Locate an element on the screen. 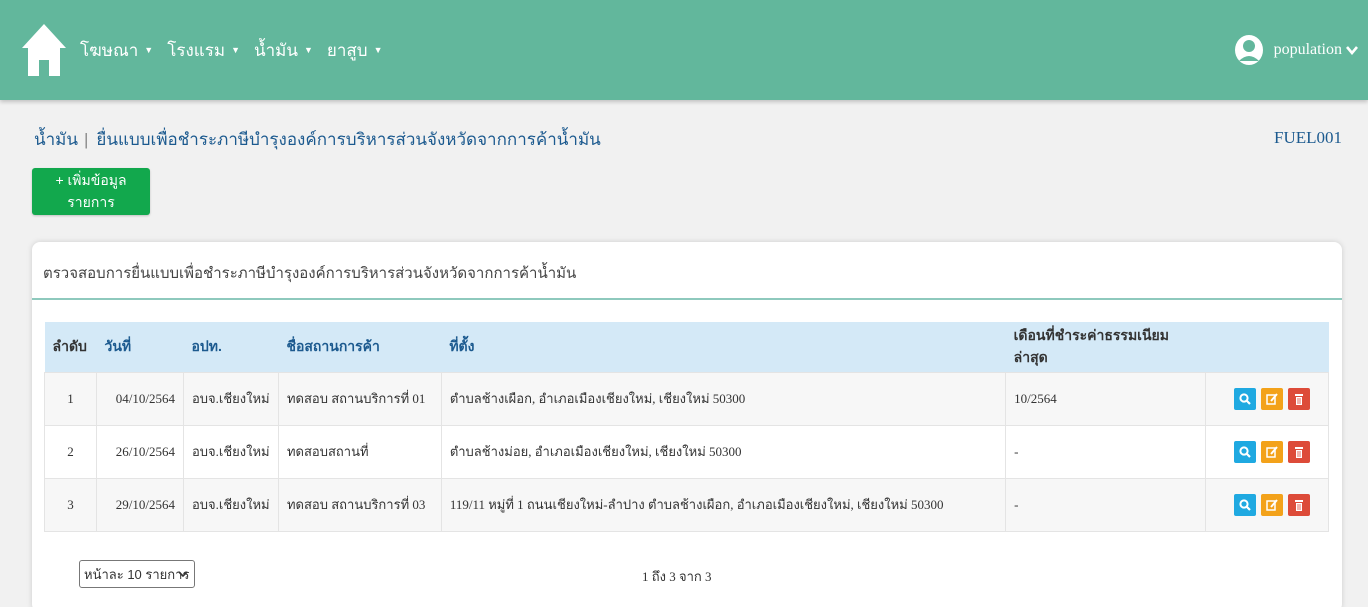 This screenshot has width=1368, height=607. menu-item-advertising: โฆษณา ▼ is located at coordinates (116, 50).